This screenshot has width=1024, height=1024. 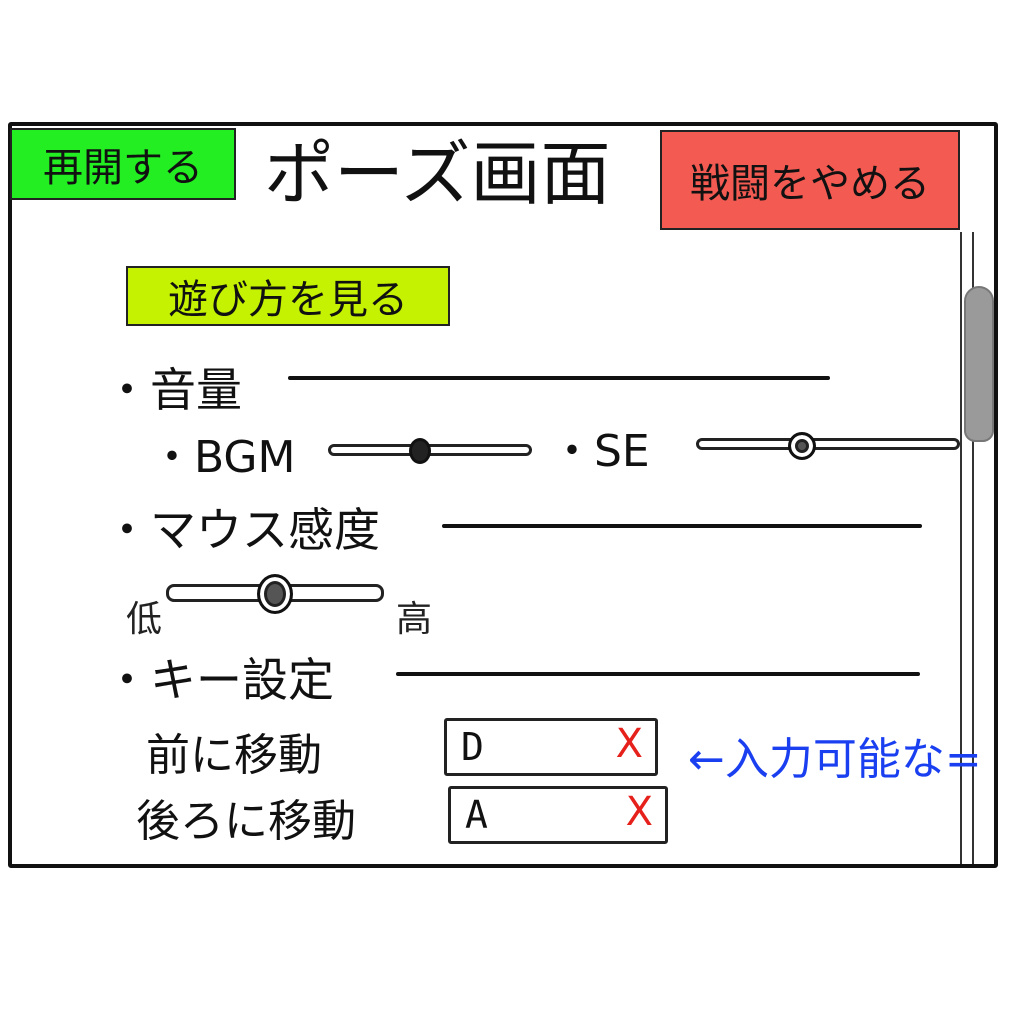 I want to click on quit-battle-button: 戦闘をやめる, so click(x=810, y=180).